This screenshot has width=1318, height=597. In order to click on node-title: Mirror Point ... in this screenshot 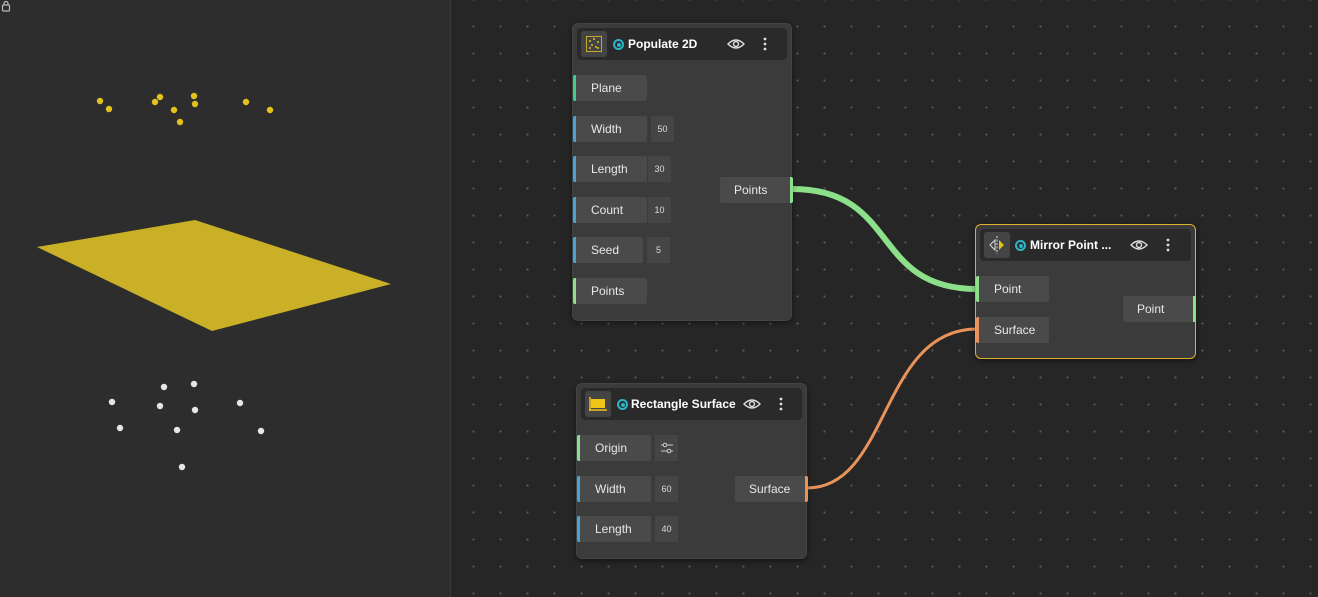, I will do `click(1071, 245)`.